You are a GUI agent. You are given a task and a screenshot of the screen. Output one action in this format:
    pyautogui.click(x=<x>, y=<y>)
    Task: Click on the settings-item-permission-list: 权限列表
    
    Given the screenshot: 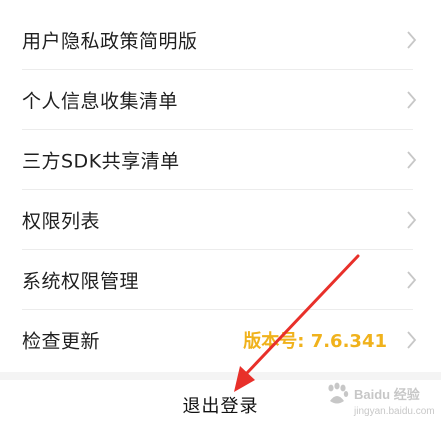 What is the action you would take?
    pyautogui.click(x=220, y=220)
    